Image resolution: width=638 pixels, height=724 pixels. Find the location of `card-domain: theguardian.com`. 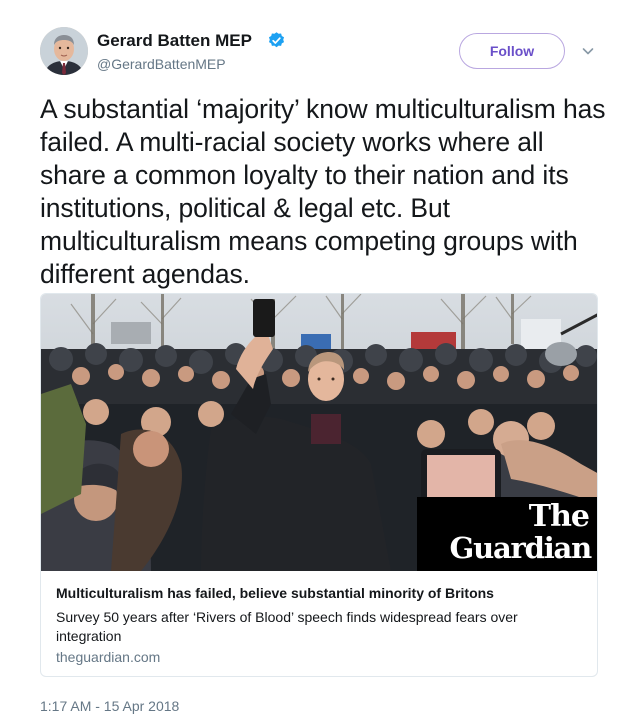

card-domain: theguardian.com is located at coordinates (108, 657).